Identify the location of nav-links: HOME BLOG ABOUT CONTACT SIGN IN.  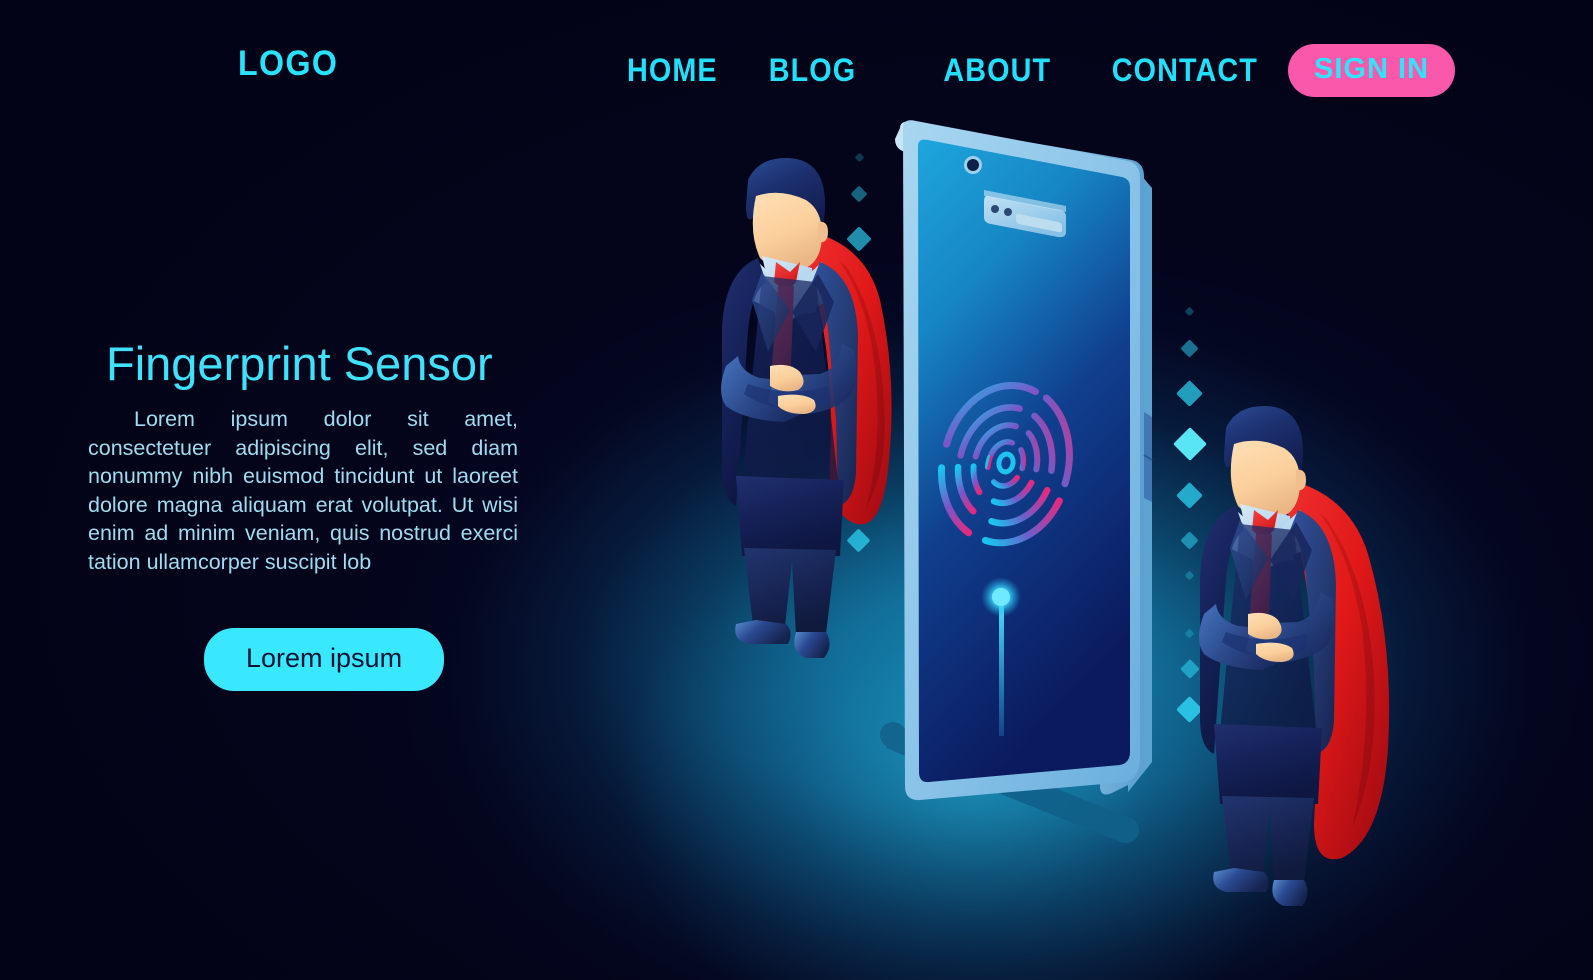
(1037, 70).